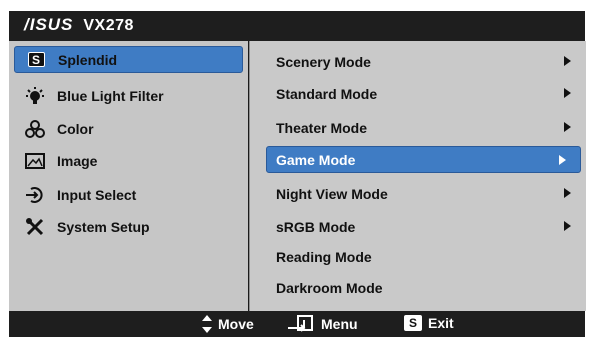  I want to click on submenu-item-label: Scenery Mode, so click(323, 61).